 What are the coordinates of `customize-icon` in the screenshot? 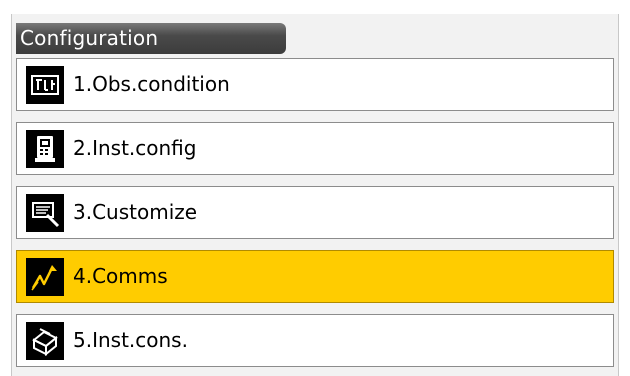 It's located at (45, 213).